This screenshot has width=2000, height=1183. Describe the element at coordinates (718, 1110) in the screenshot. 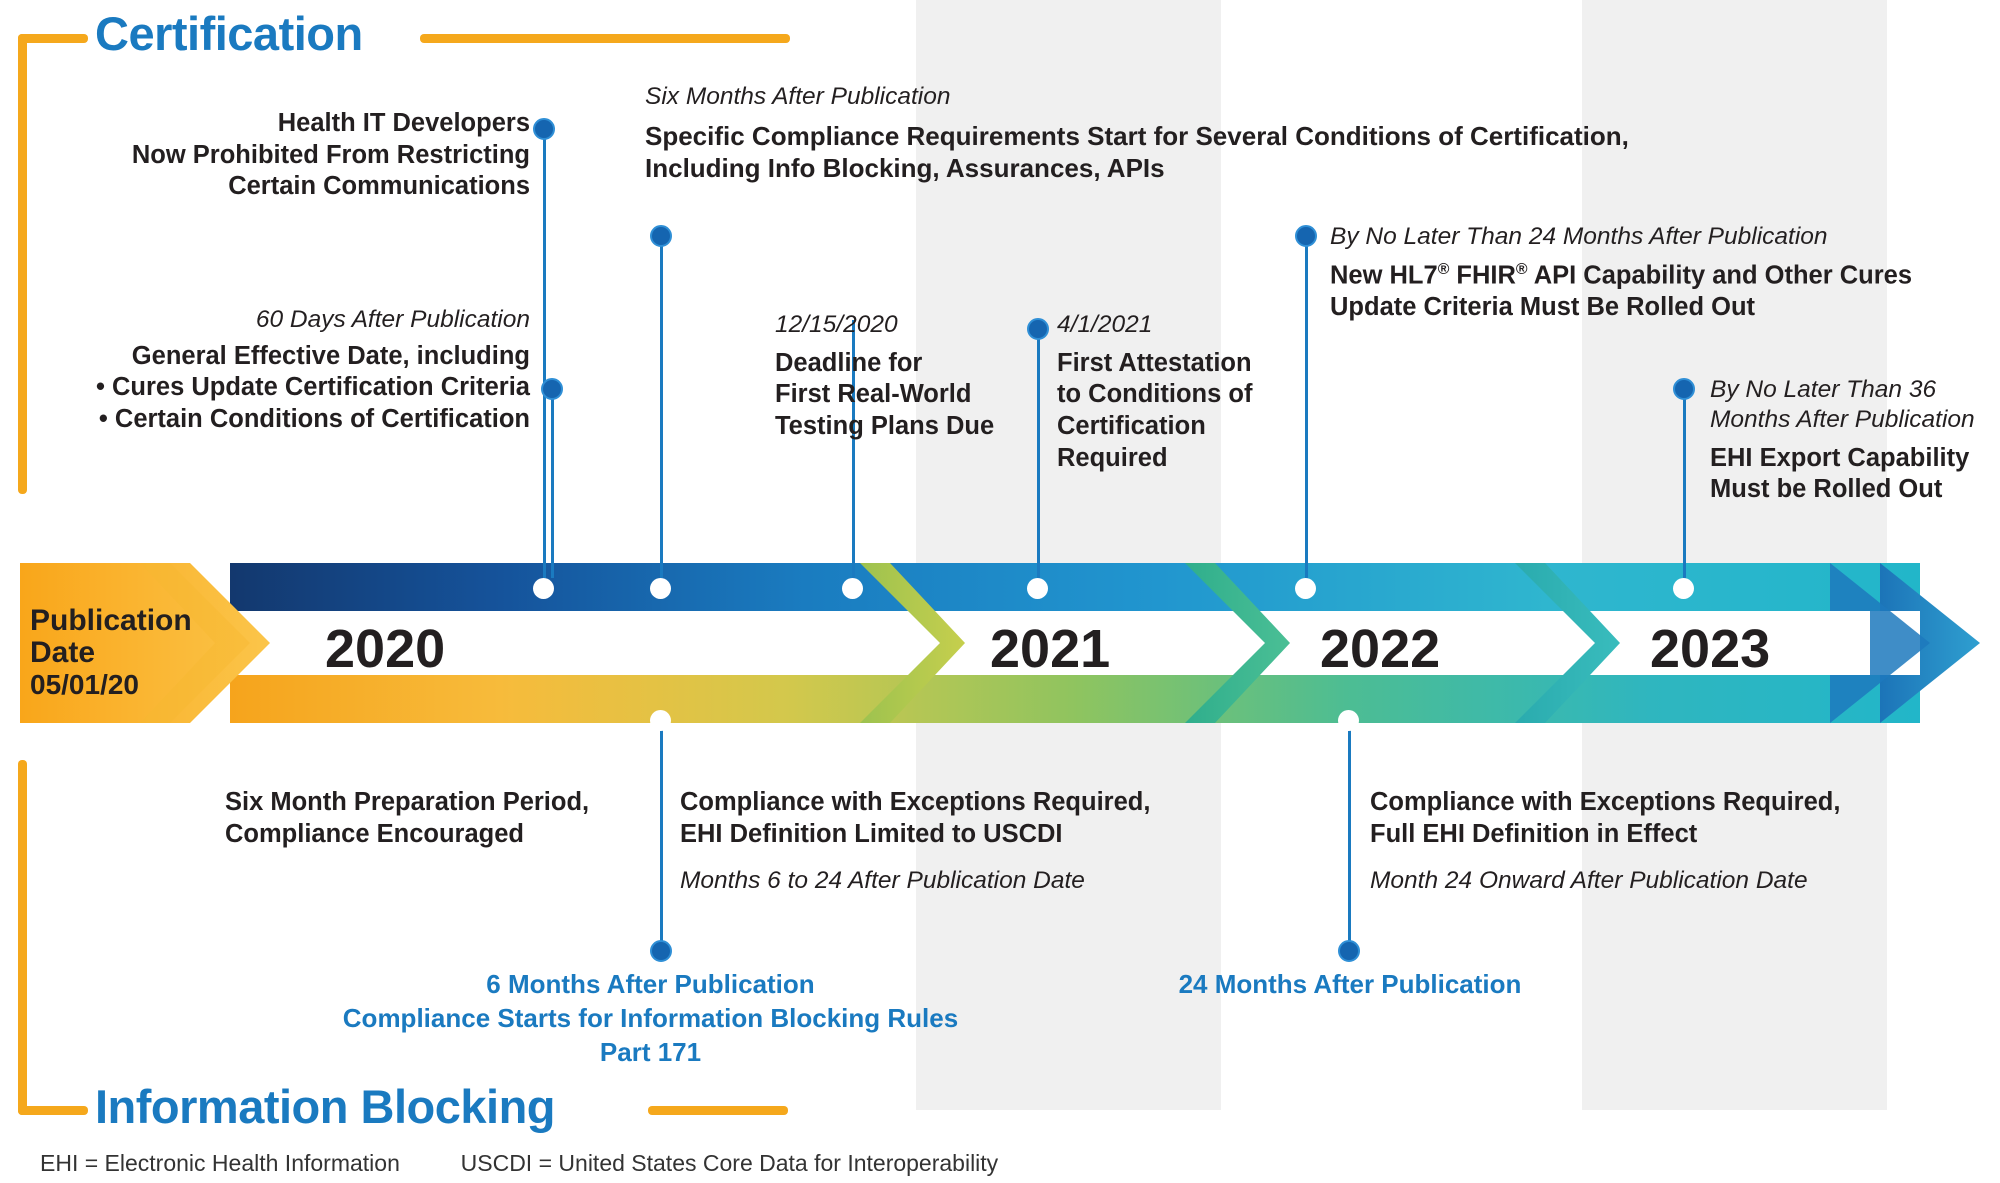

I see `info-blocking-bracket-horizontal-right` at that location.